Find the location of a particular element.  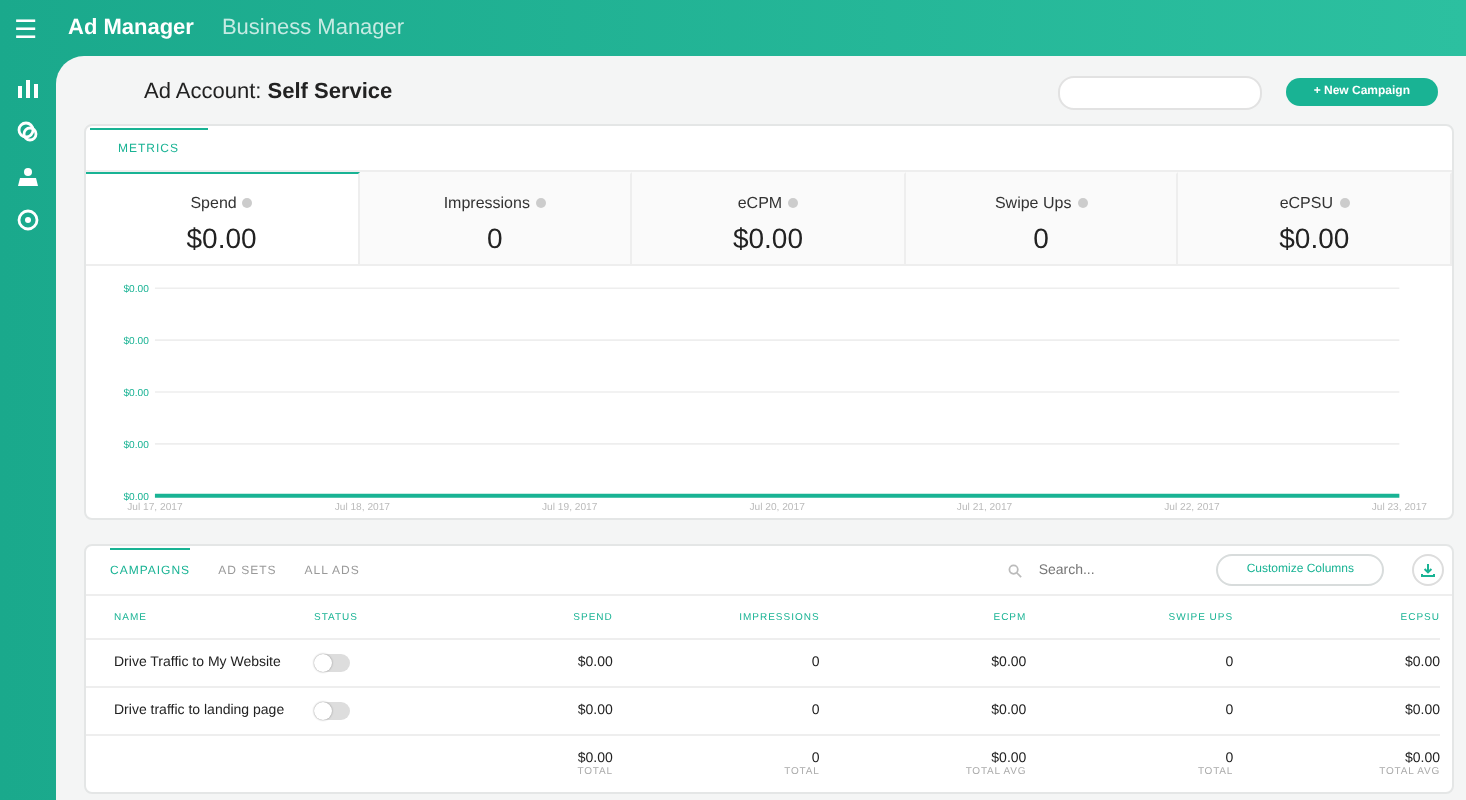

metric-tile: Impressions 0 is located at coordinates (496, 218).